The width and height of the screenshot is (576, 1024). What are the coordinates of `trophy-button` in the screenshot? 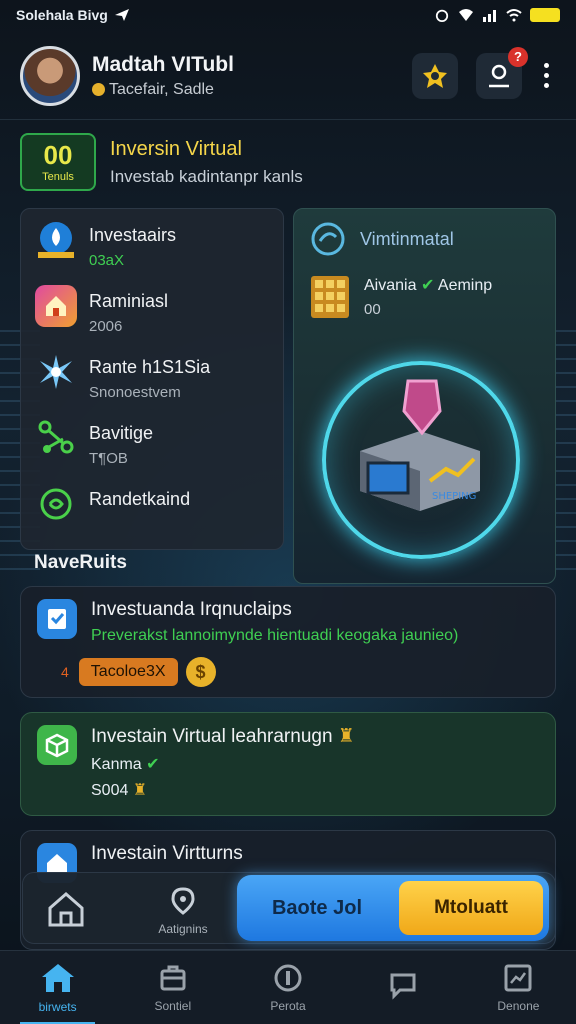 It's located at (435, 75).